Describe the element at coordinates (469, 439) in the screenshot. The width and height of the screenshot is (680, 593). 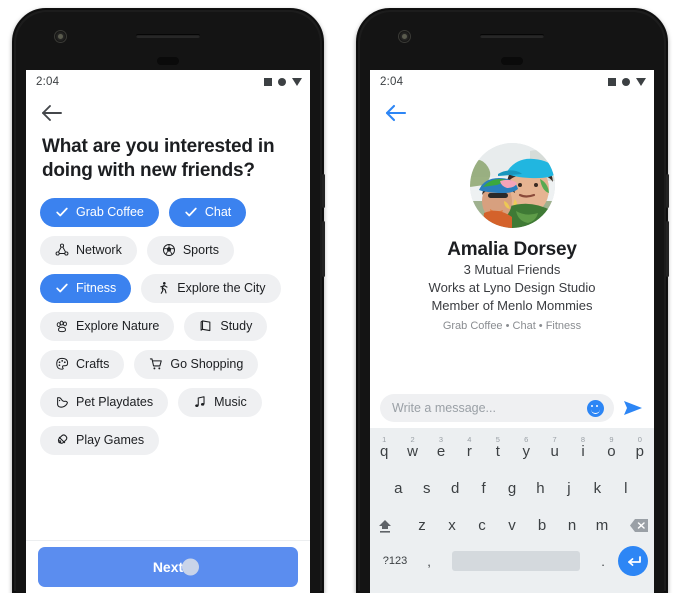
I see `key-number-label: 4` at that location.